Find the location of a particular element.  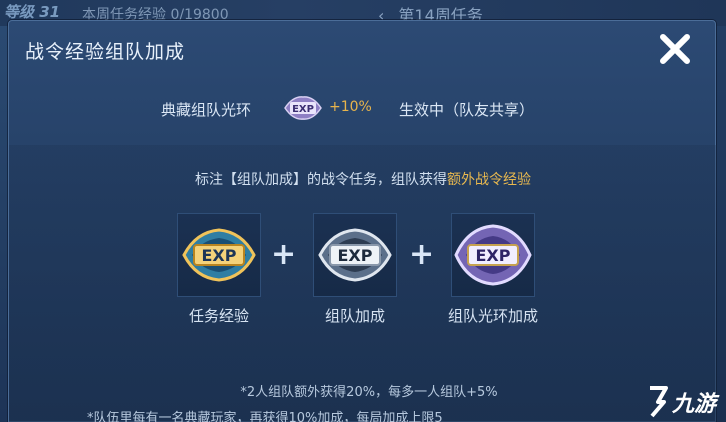

watermark-text: 九游 is located at coordinates (694, 404).